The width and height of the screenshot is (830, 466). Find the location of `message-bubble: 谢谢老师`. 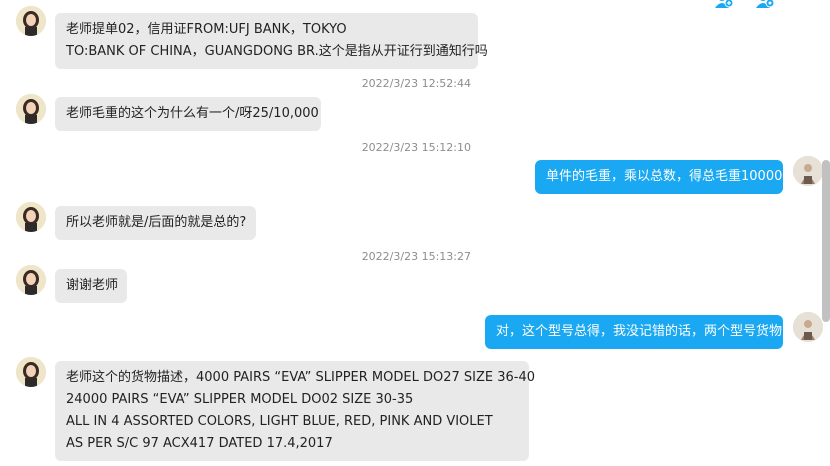

message-bubble: 谢谢老师 is located at coordinates (91, 286).